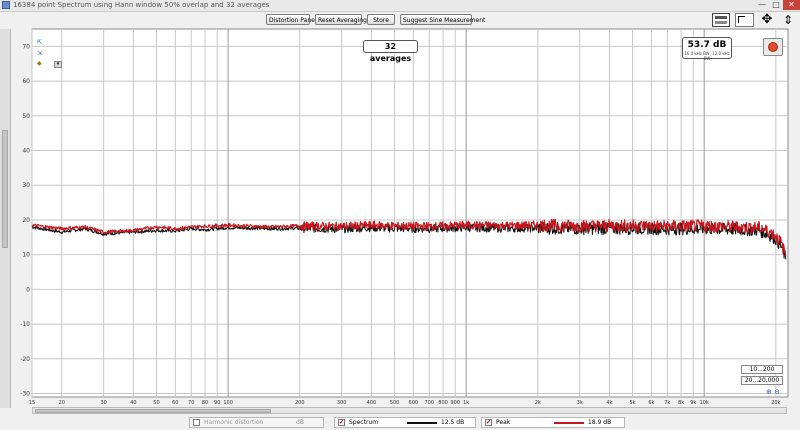 The width and height of the screenshot is (800, 430). What do you see at coordinates (409, 410) in the screenshot?
I see `horizontal-scrollbar` at bounding box center [409, 410].